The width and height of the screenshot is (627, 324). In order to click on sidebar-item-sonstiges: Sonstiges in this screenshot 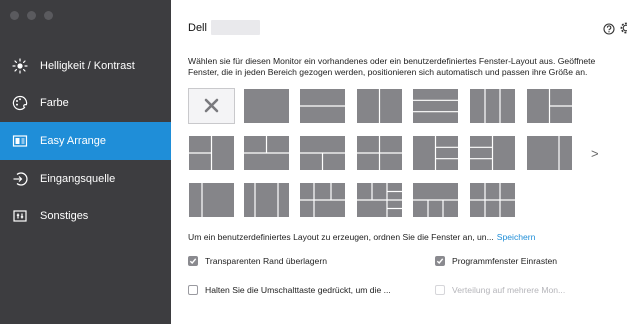, I will do `click(85, 216)`.